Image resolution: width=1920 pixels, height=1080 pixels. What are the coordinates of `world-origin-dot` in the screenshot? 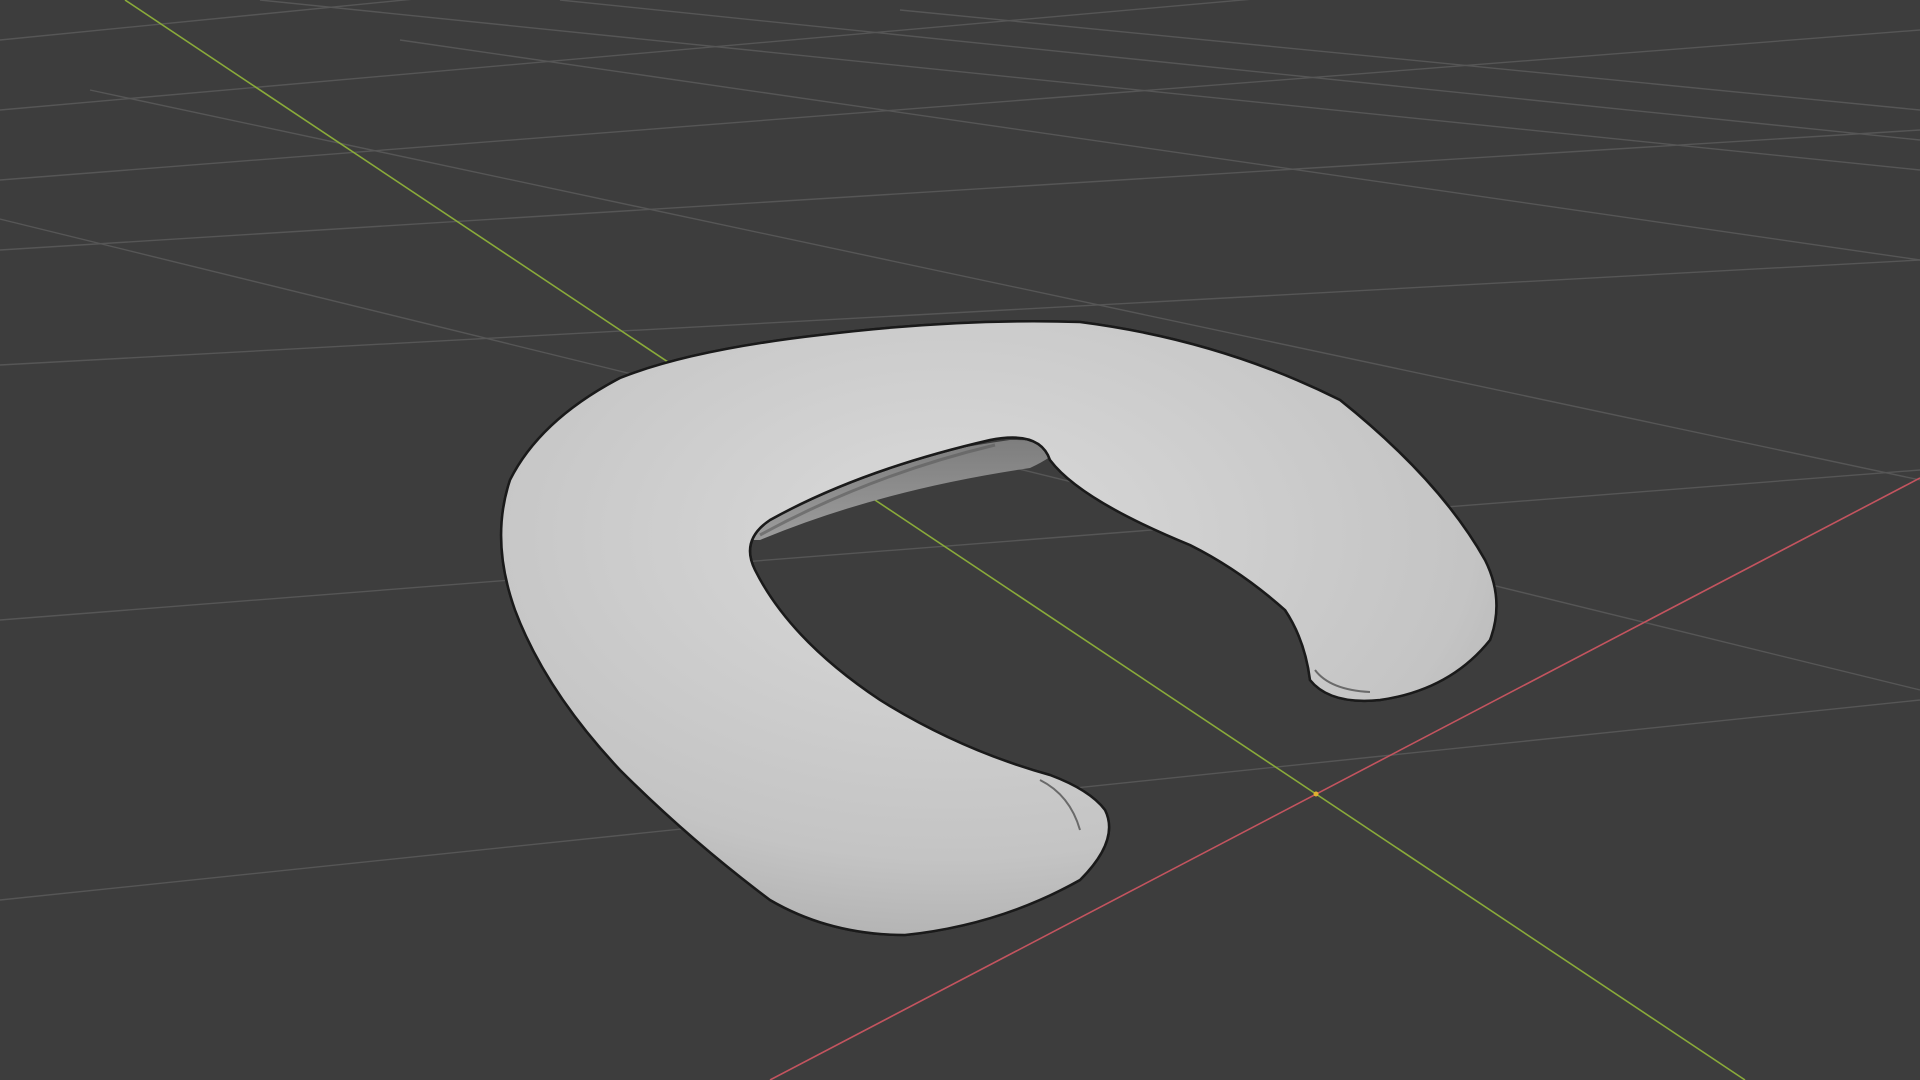 It's located at (1316, 794).